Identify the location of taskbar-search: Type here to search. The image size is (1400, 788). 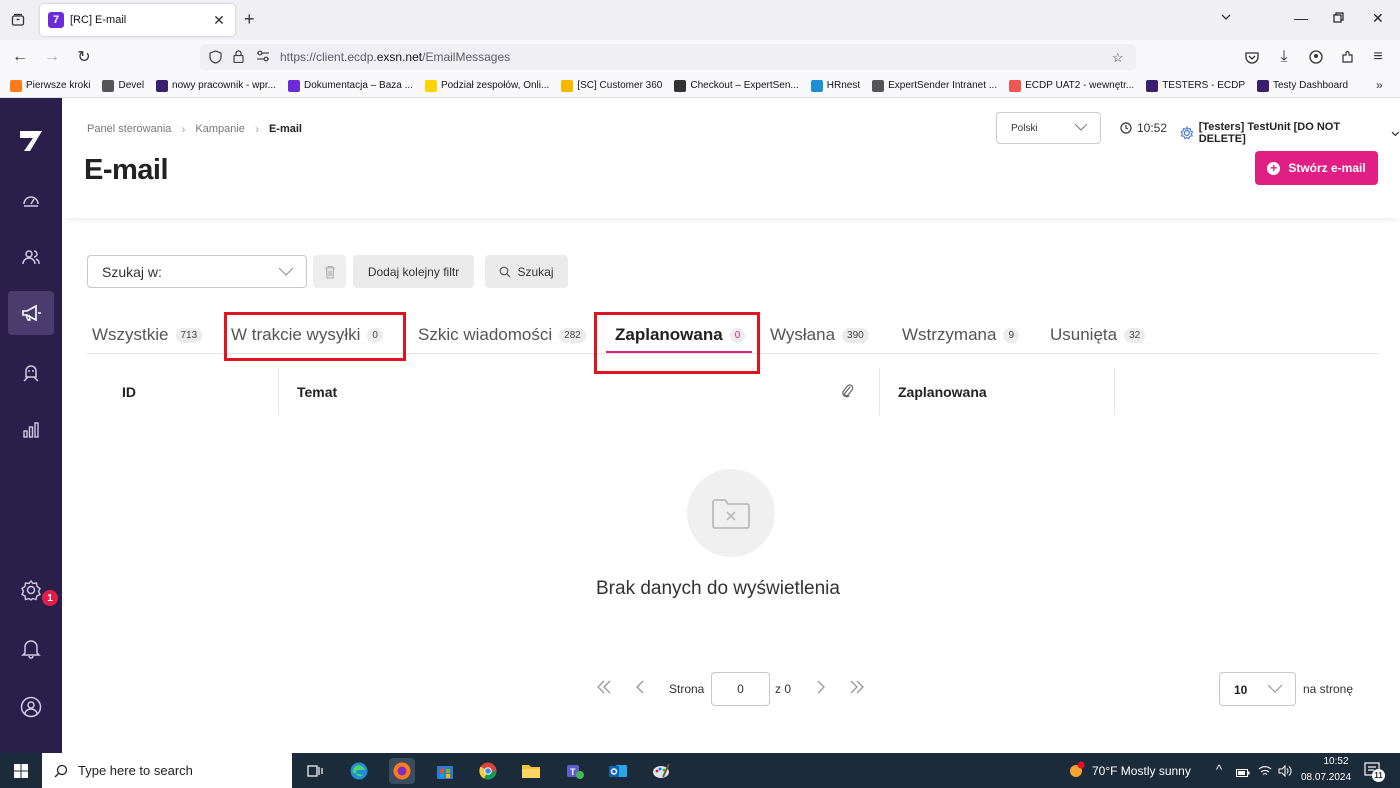
(167, 770).